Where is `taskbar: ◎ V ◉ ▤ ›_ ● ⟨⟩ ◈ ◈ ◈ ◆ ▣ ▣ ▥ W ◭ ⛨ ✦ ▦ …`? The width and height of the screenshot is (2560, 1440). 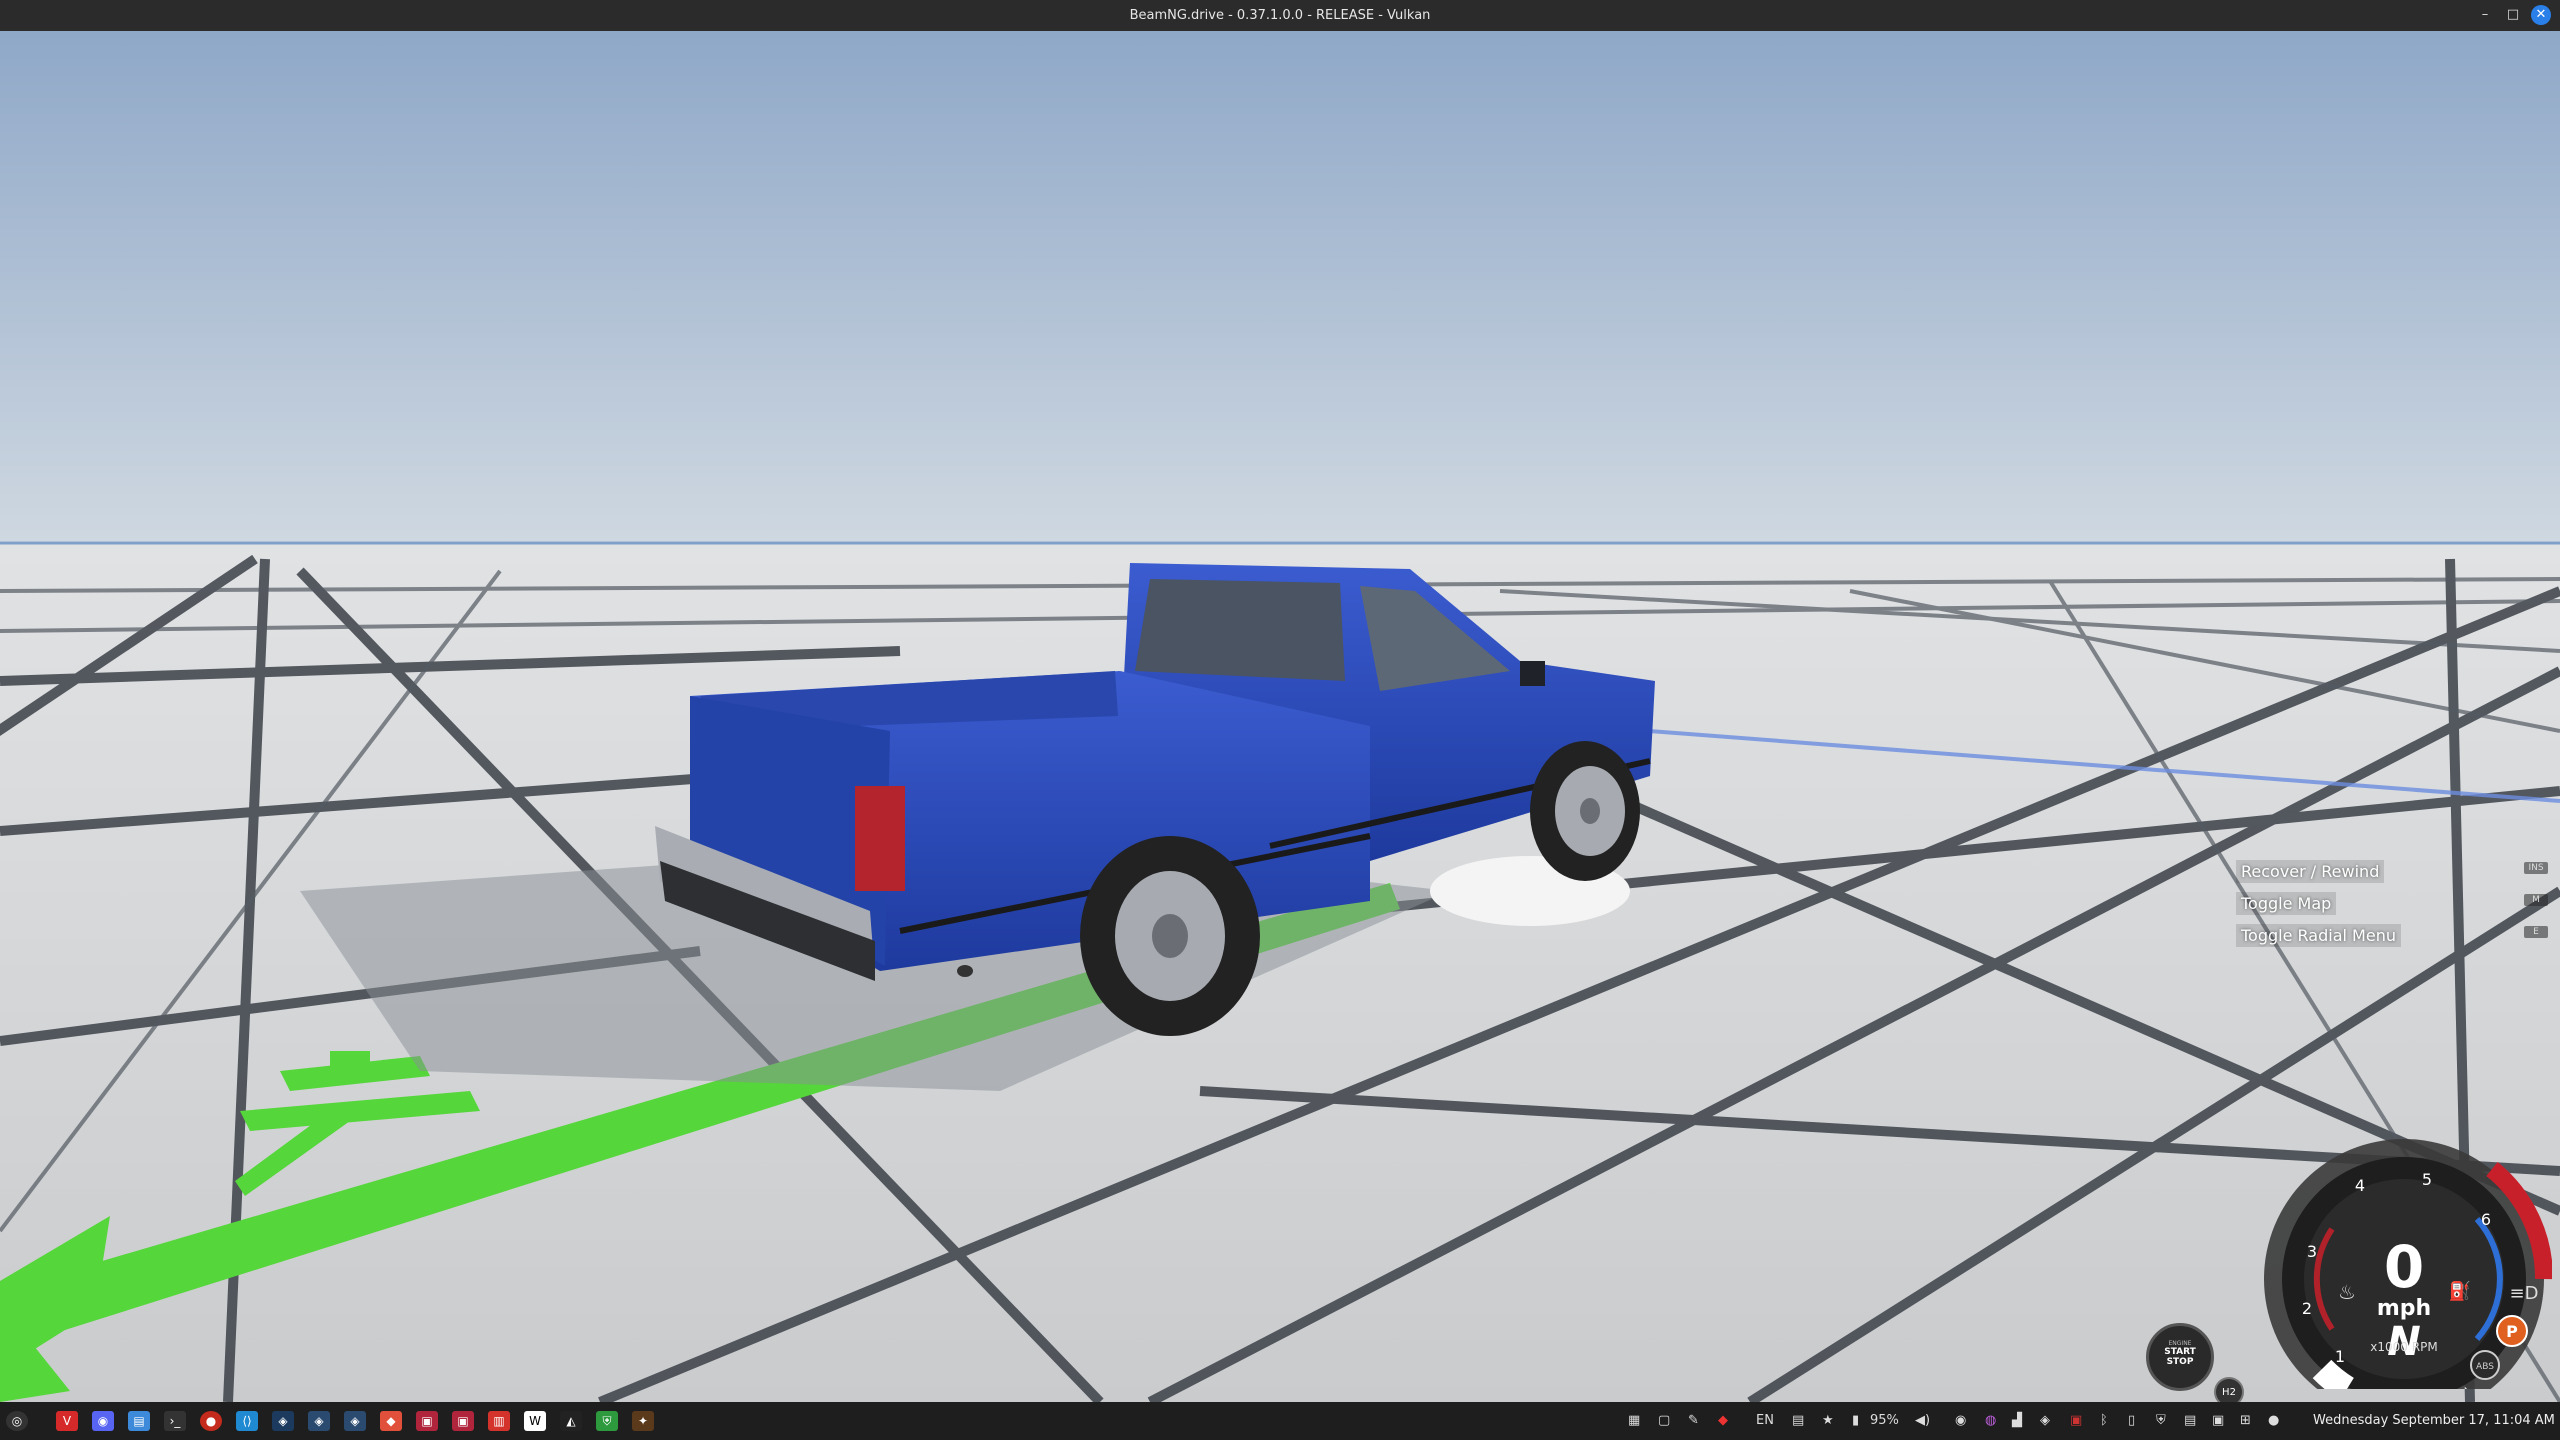 taskbar: ◎ V ◉ ▤ ›_ ● ⟨⟩ ◈ ◈ ◈ ◆ ▣ ▣ ▥ W ◭ ⛨ ✦ ▦ … is located at coordinates (1280, 1421).